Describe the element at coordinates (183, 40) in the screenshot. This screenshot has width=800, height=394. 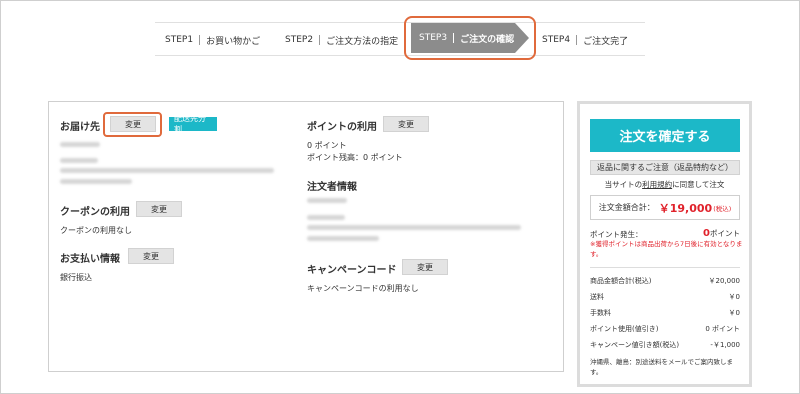
I see `step-1-number: STEP1` at that location.